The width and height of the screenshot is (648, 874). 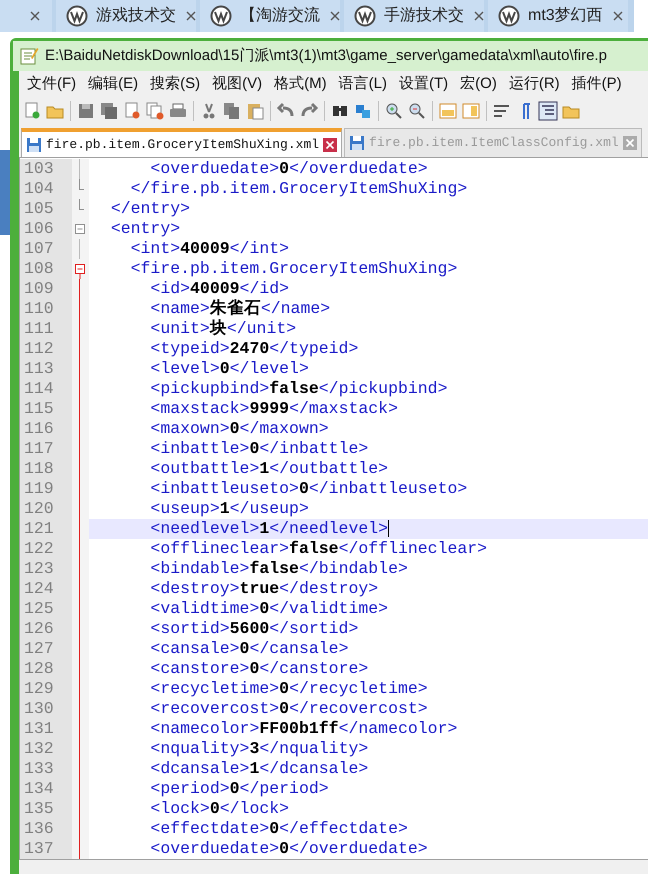 What do you see at coordinates (29, 56) in the screenshot?
I see `notepad-icon` at bounding box center [29, 56].